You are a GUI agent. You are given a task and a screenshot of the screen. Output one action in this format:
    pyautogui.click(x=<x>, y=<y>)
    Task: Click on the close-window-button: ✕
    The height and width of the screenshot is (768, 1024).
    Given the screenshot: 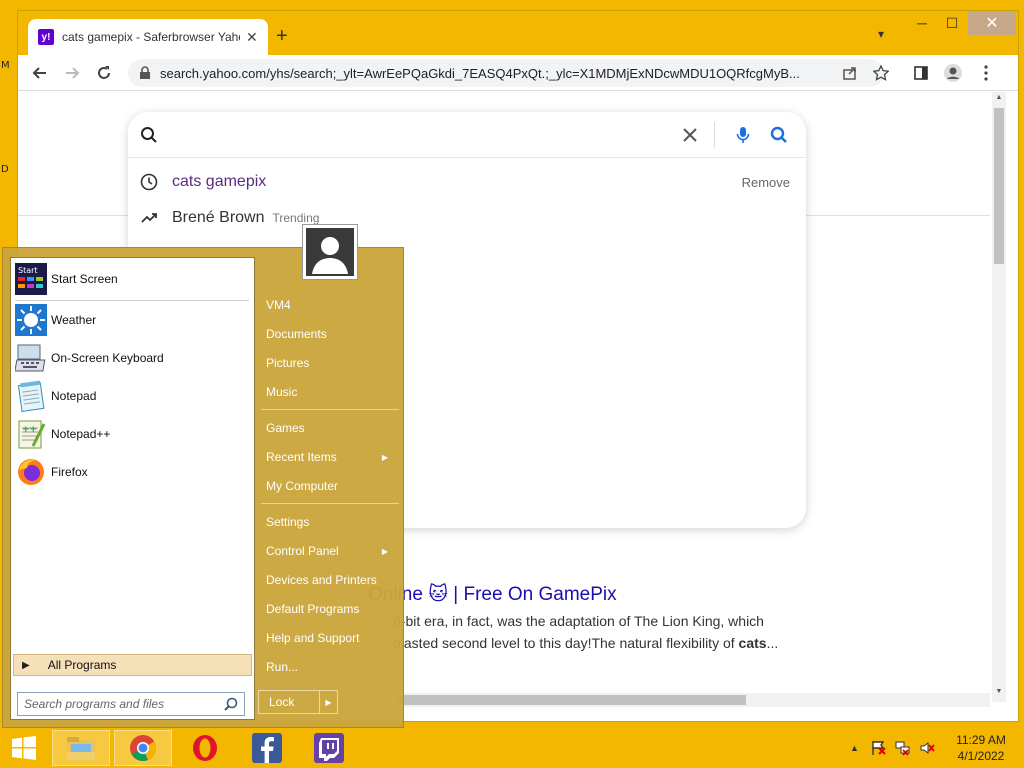 What is the action you would take?
    pyautogui.click(x=992, y=23)
    